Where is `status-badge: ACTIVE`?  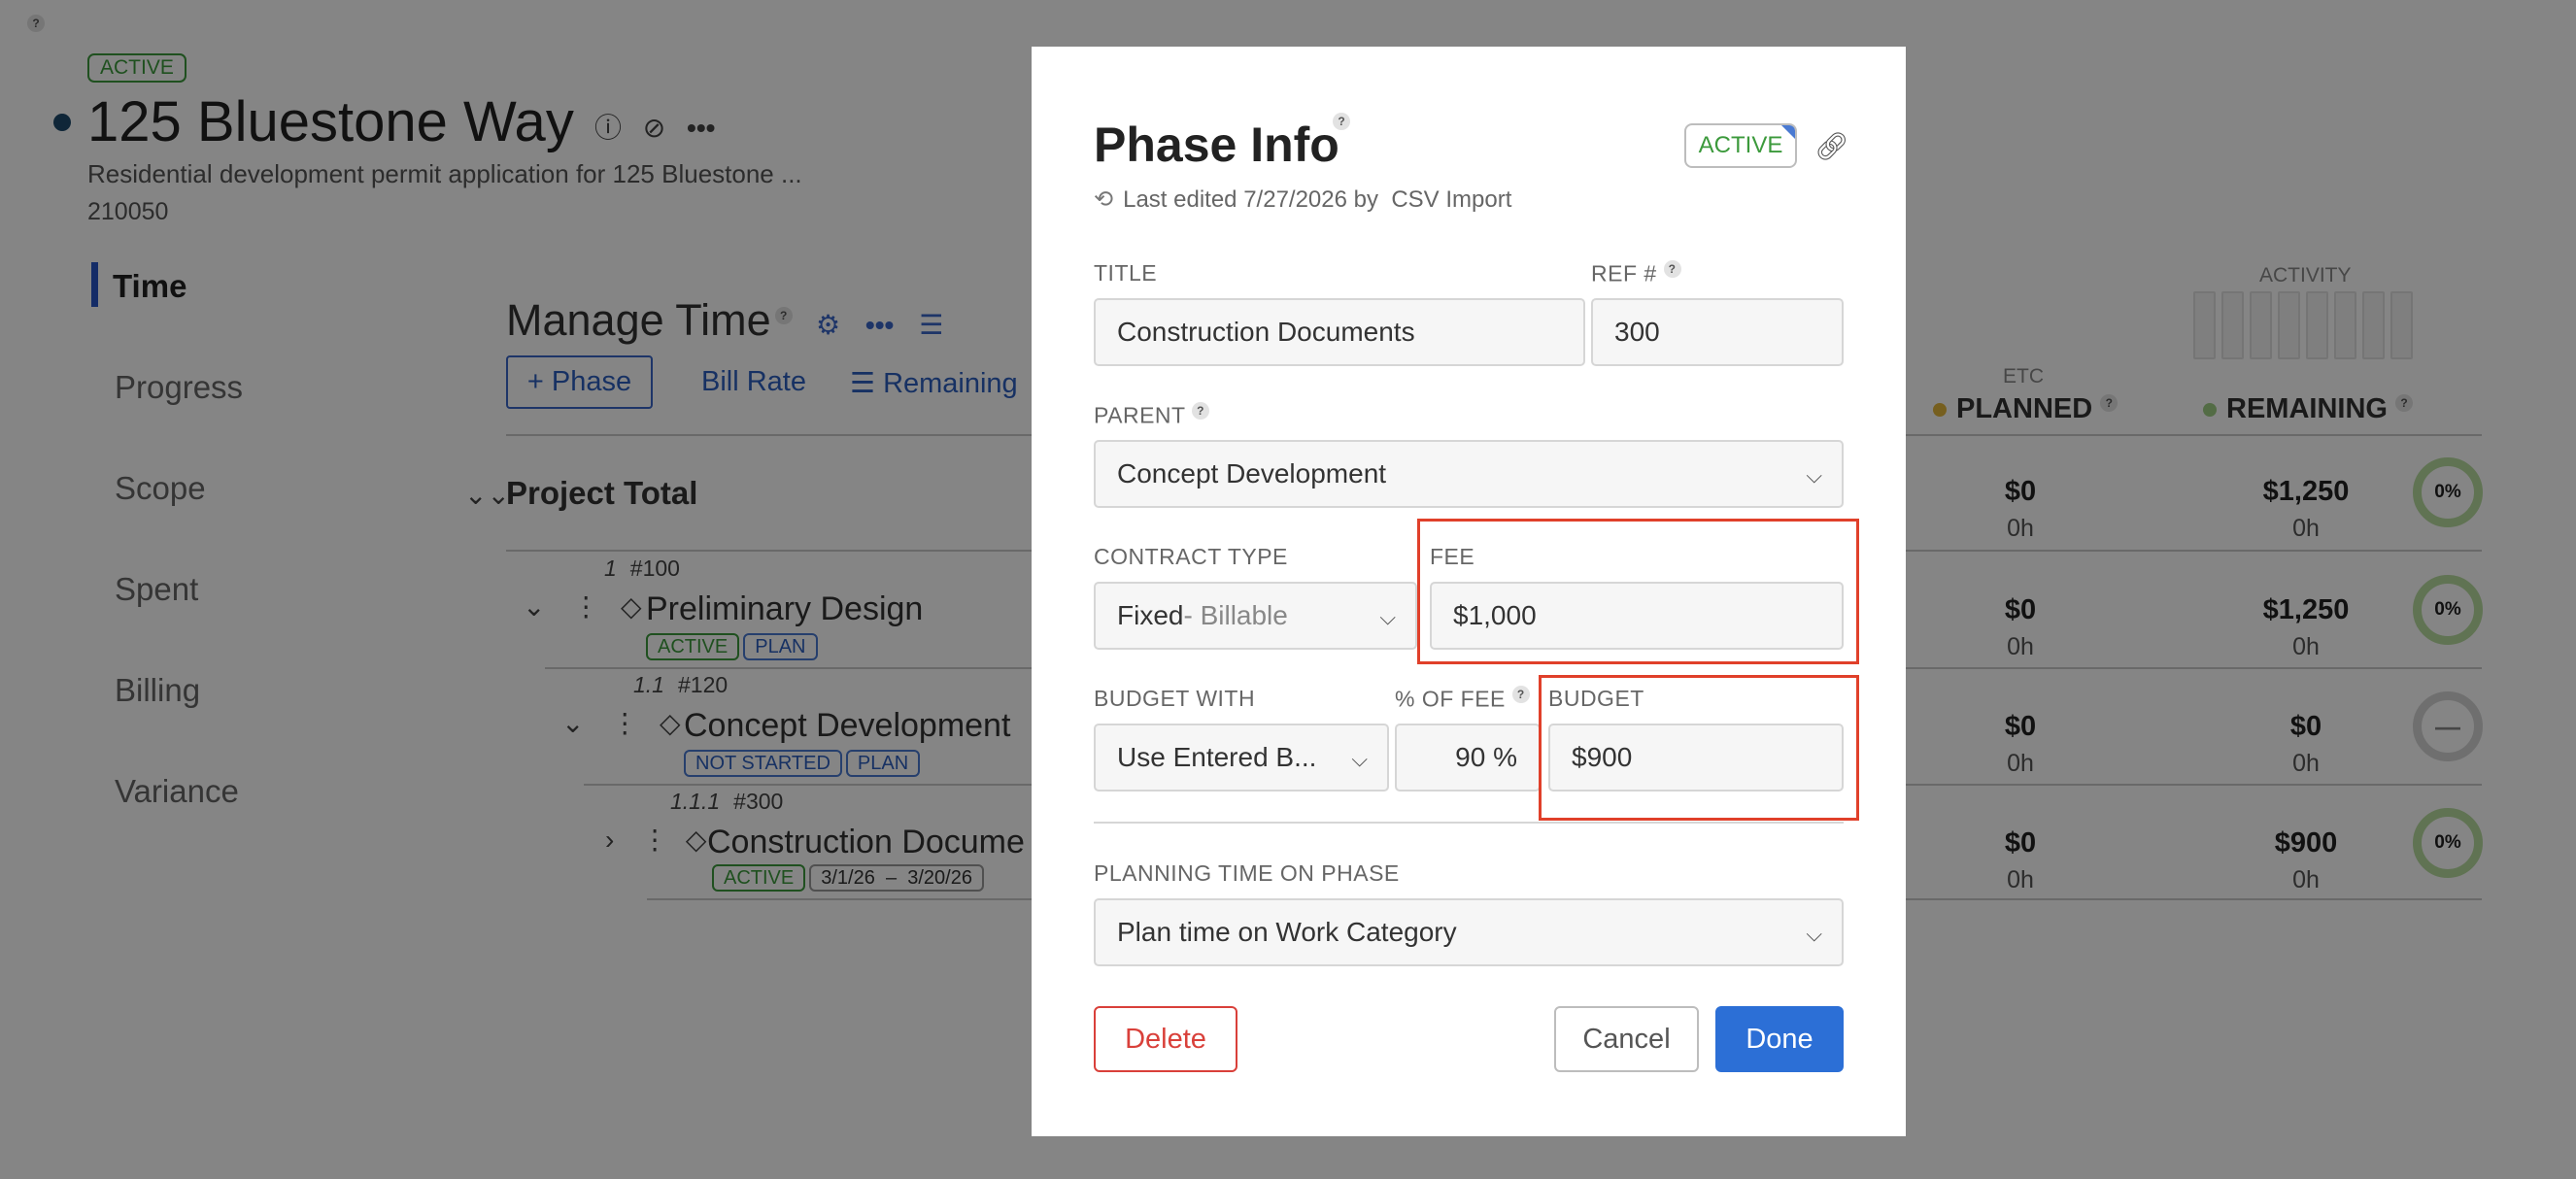 status-badge: ACTIVE is located at coordinates (1740, 146).